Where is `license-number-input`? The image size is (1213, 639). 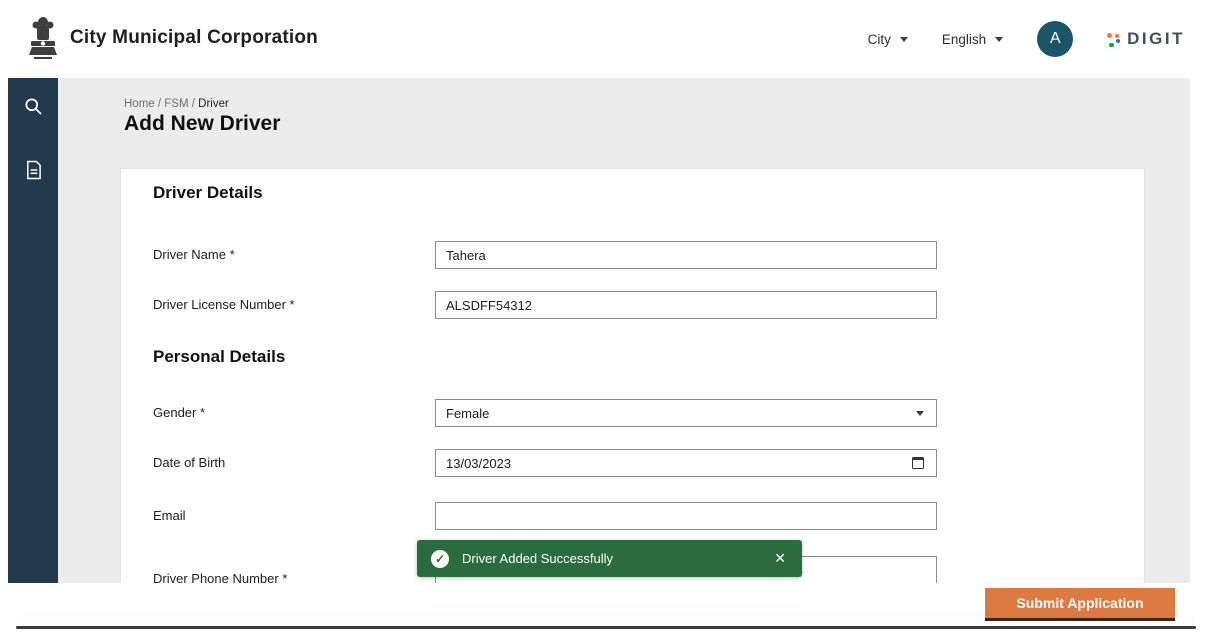
license-number-input is located at coordinates (686, 305).